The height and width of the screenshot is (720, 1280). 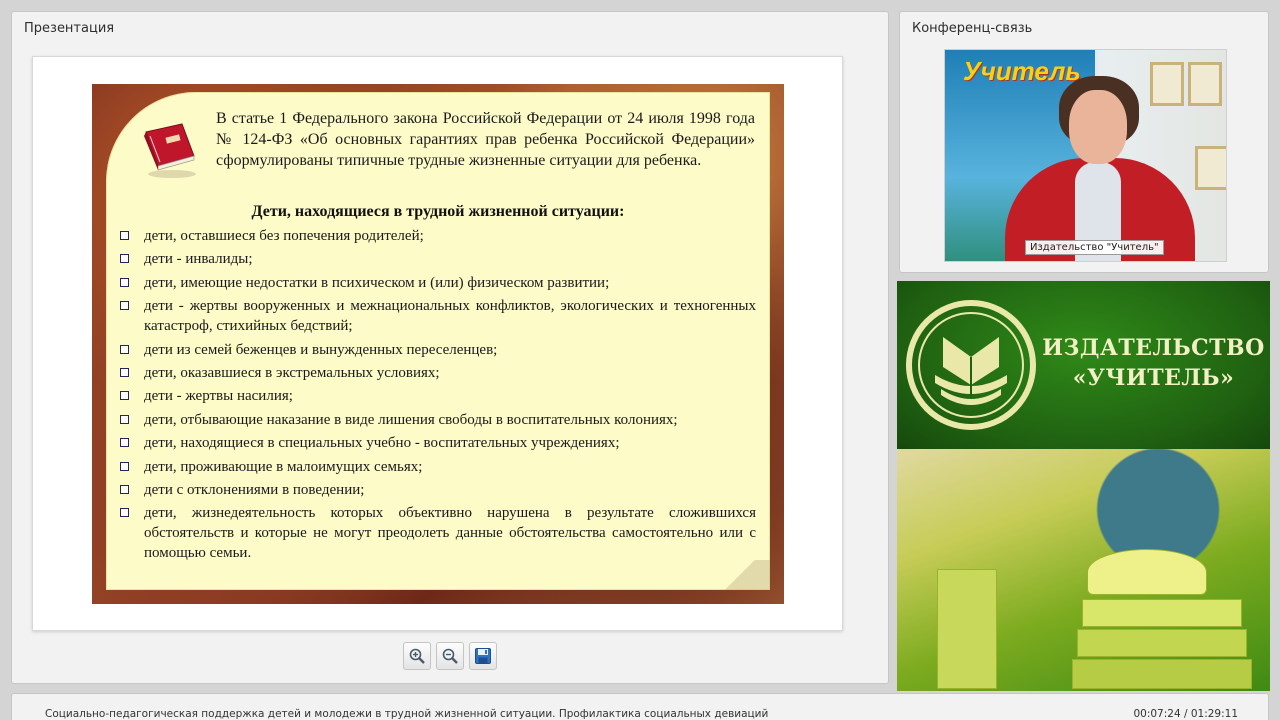 What do you see at coordinates (438, 467) in the screenshot?
I see `list-item: дети, проживающие в малоимущих семьях;` at bounding box center [438, 467].